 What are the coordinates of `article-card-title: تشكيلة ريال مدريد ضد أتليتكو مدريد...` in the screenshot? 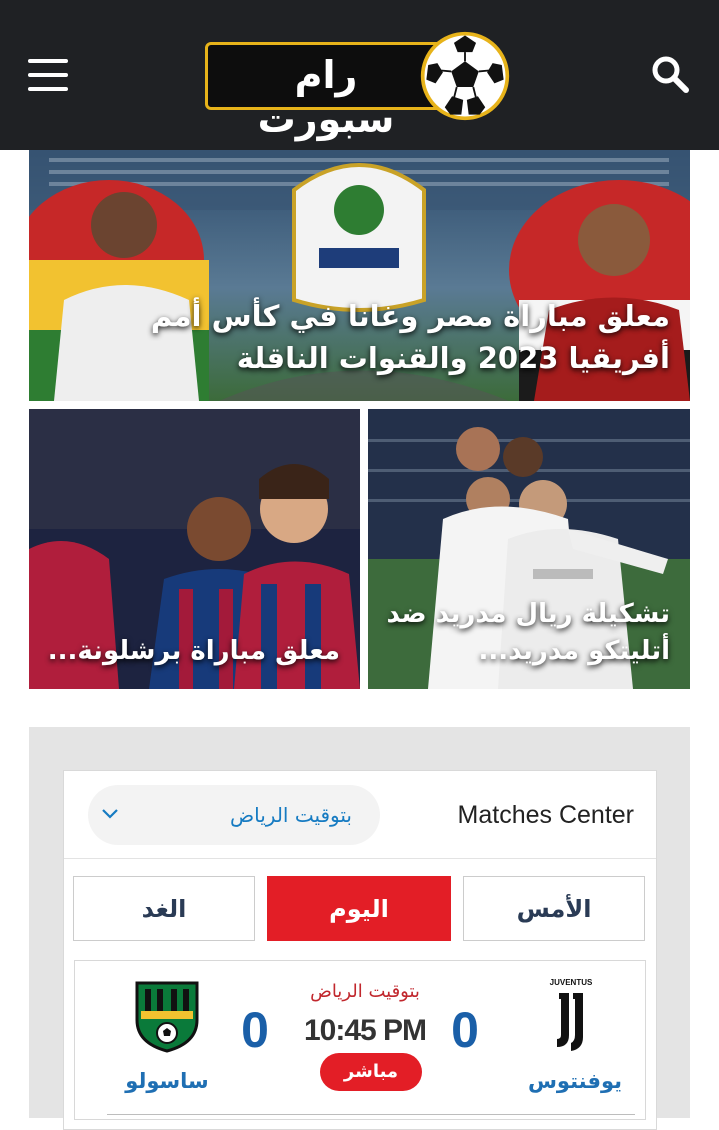 It's located at (527, 633).